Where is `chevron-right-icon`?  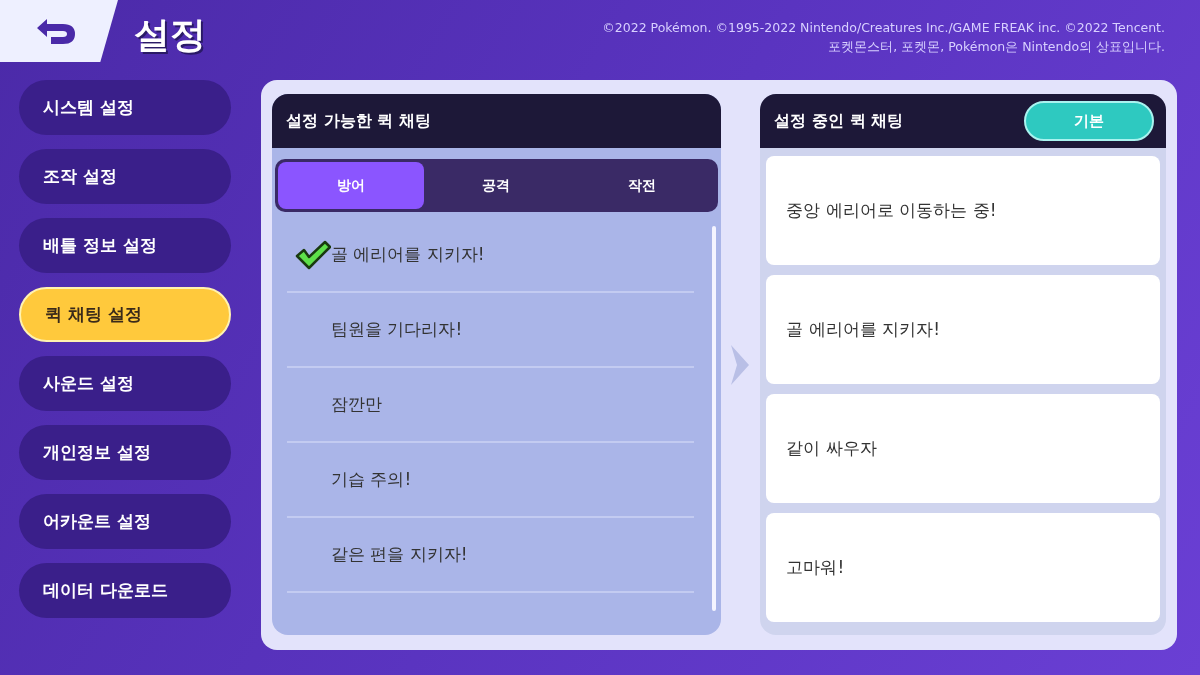 chevron-right-icon is located at coordinates (740, 365).